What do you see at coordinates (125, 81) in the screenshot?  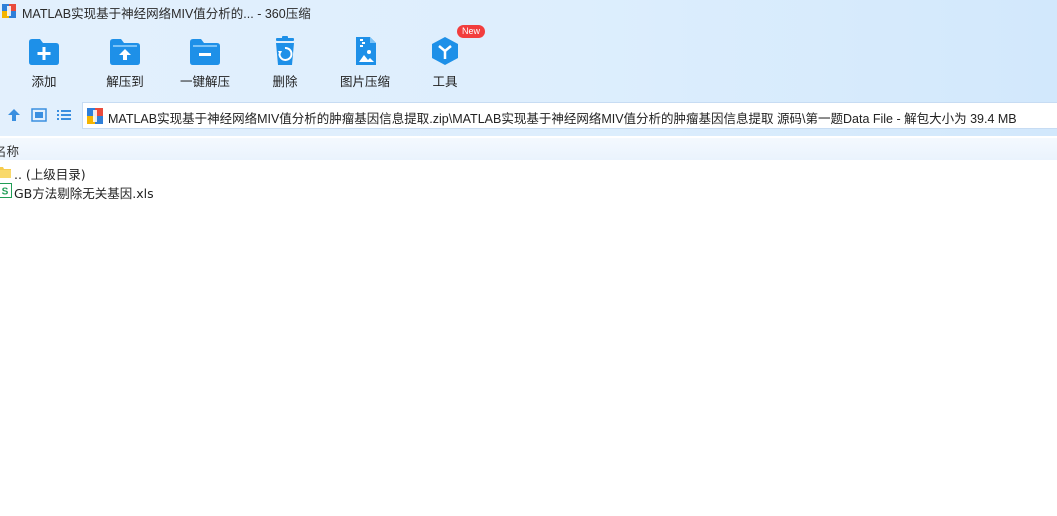 I see `extract-to-label: 解压到` at bounding box center [125, 81].